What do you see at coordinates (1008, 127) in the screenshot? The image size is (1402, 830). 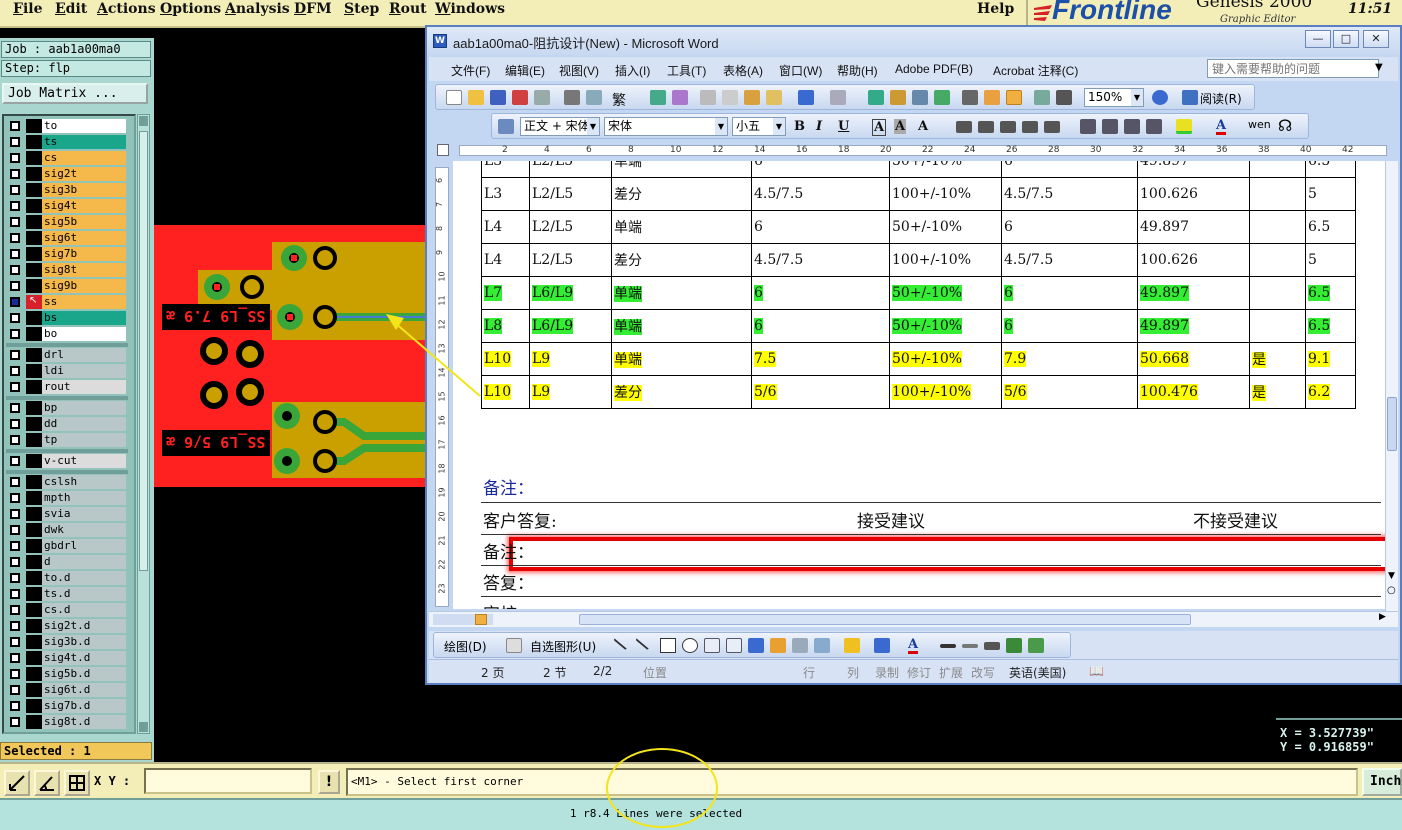 I see `align-right-icon` at bounding box center [1008, 127].